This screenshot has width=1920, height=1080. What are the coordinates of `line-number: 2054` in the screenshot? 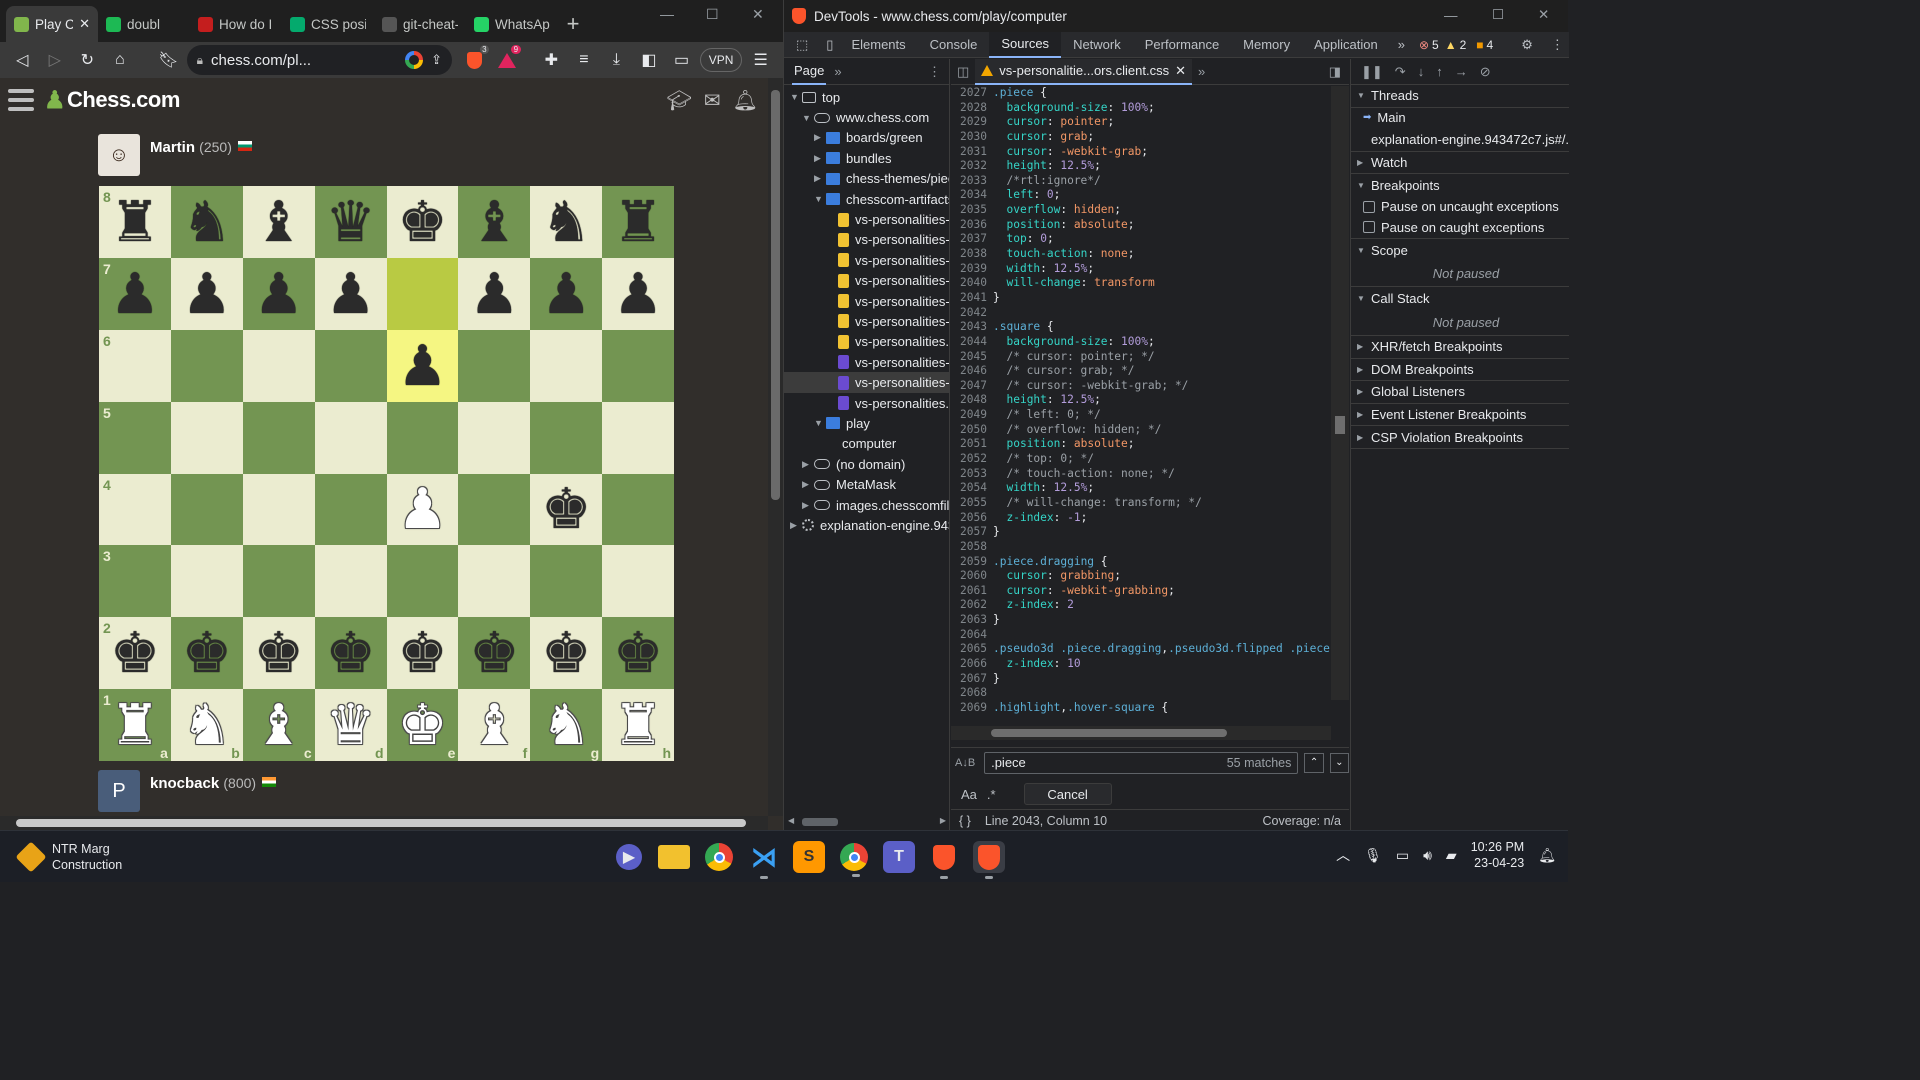 It's located at (971, 488).